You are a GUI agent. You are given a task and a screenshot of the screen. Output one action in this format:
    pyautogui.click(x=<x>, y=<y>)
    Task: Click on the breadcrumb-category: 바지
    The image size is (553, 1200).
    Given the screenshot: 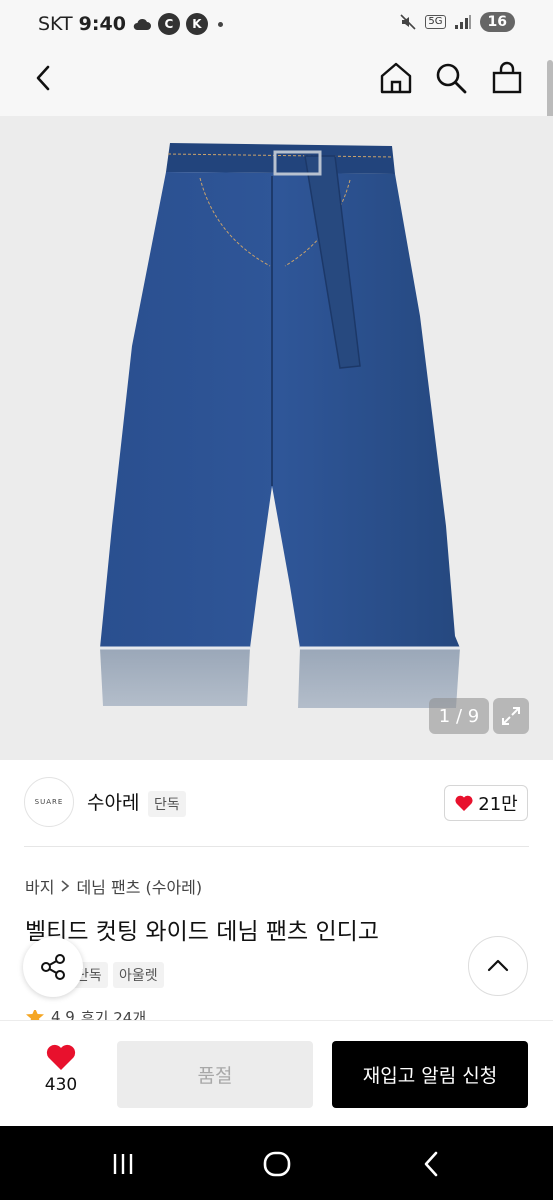 What is the action you would take?
    pyautogui.click(x=39, y=886)
    